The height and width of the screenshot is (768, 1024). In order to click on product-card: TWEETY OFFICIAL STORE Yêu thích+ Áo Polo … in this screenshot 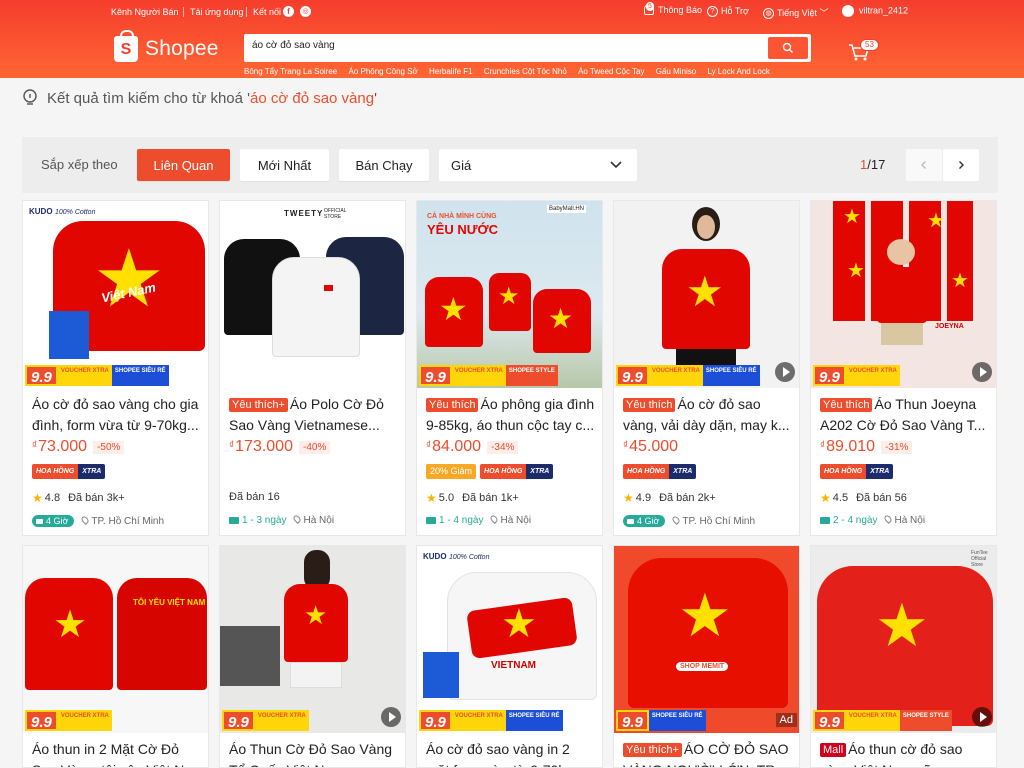, I will do `click(312, 368)`.